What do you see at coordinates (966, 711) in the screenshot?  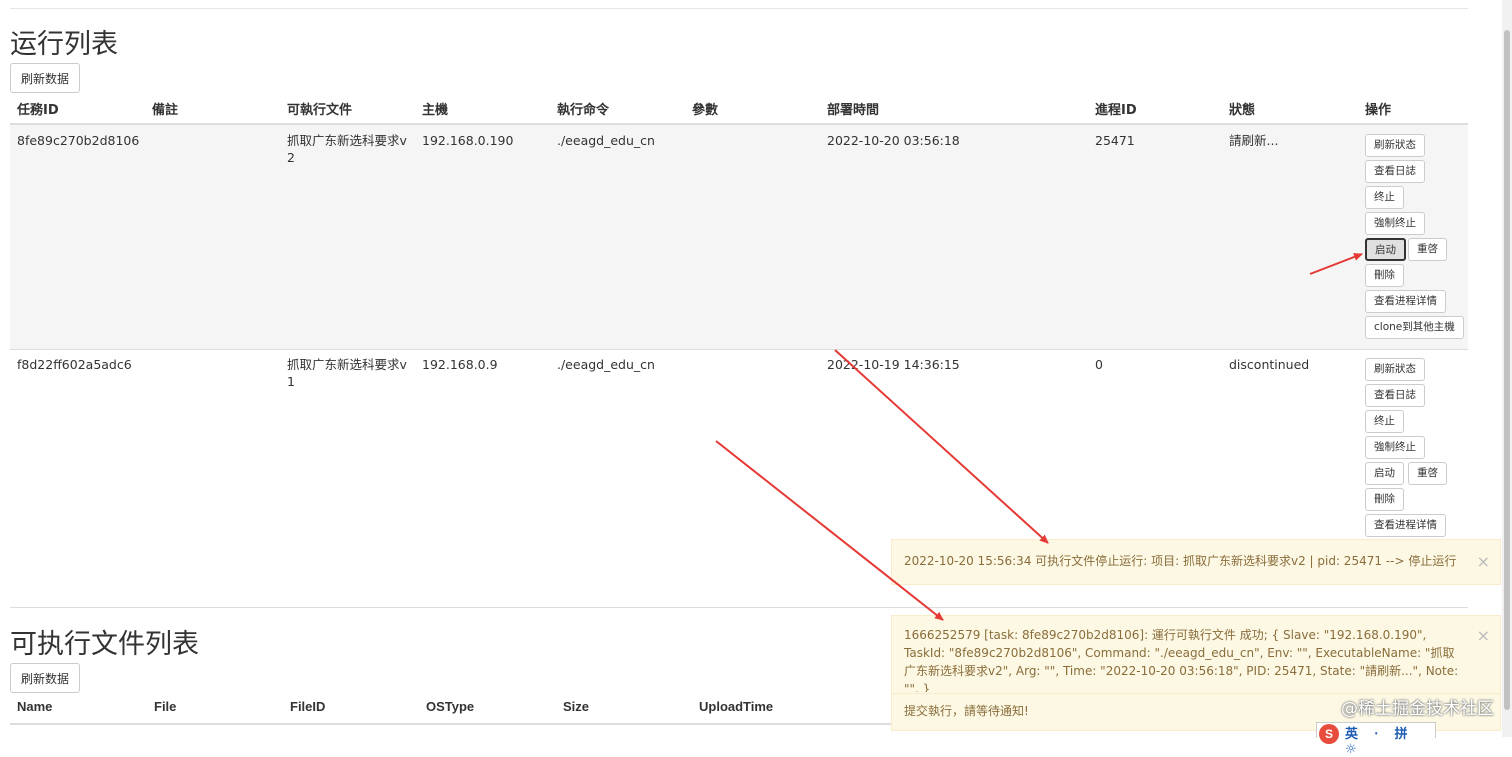 I see `toast-footer: 提交執行，請等待通知!` at bounding box center [966, 711].